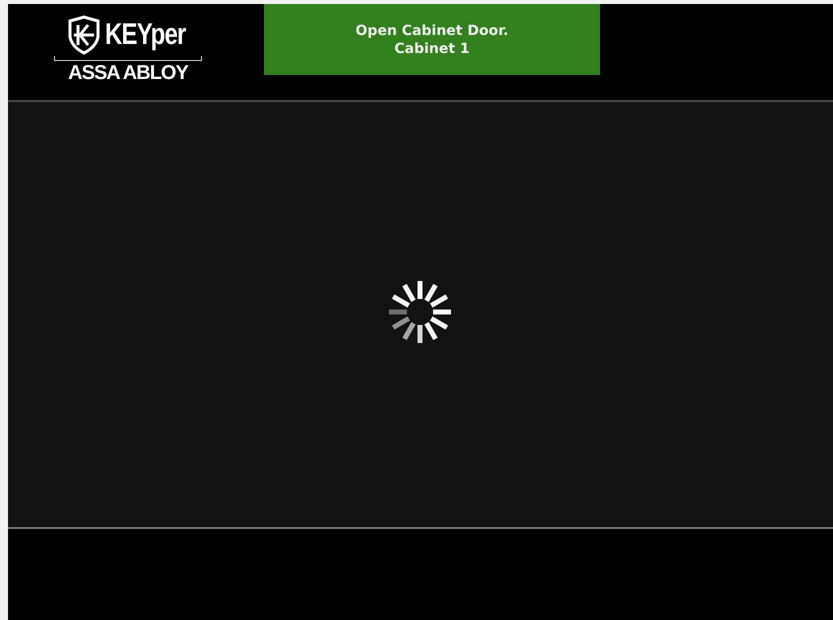 This screenshot has width=833, height=620. I want to click on shield-logo-icon, so click(84, 35).